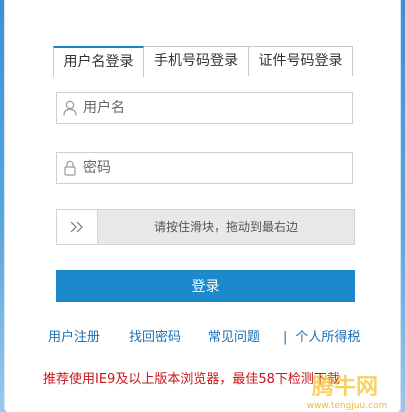 This screenshot has width=405, height=412. Describe the element at coordinates (98, 61) in the screenshot. I see `tab-username-login: 用户名登录` at that location.